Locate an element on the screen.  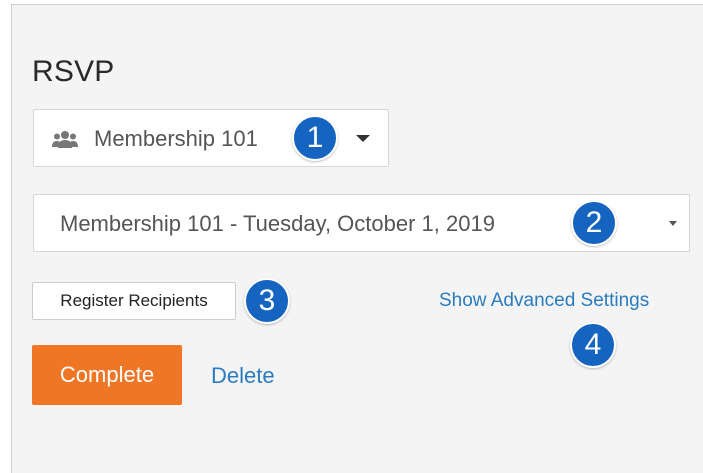
callout-badge: 1 is located at coordinates (315, 138).